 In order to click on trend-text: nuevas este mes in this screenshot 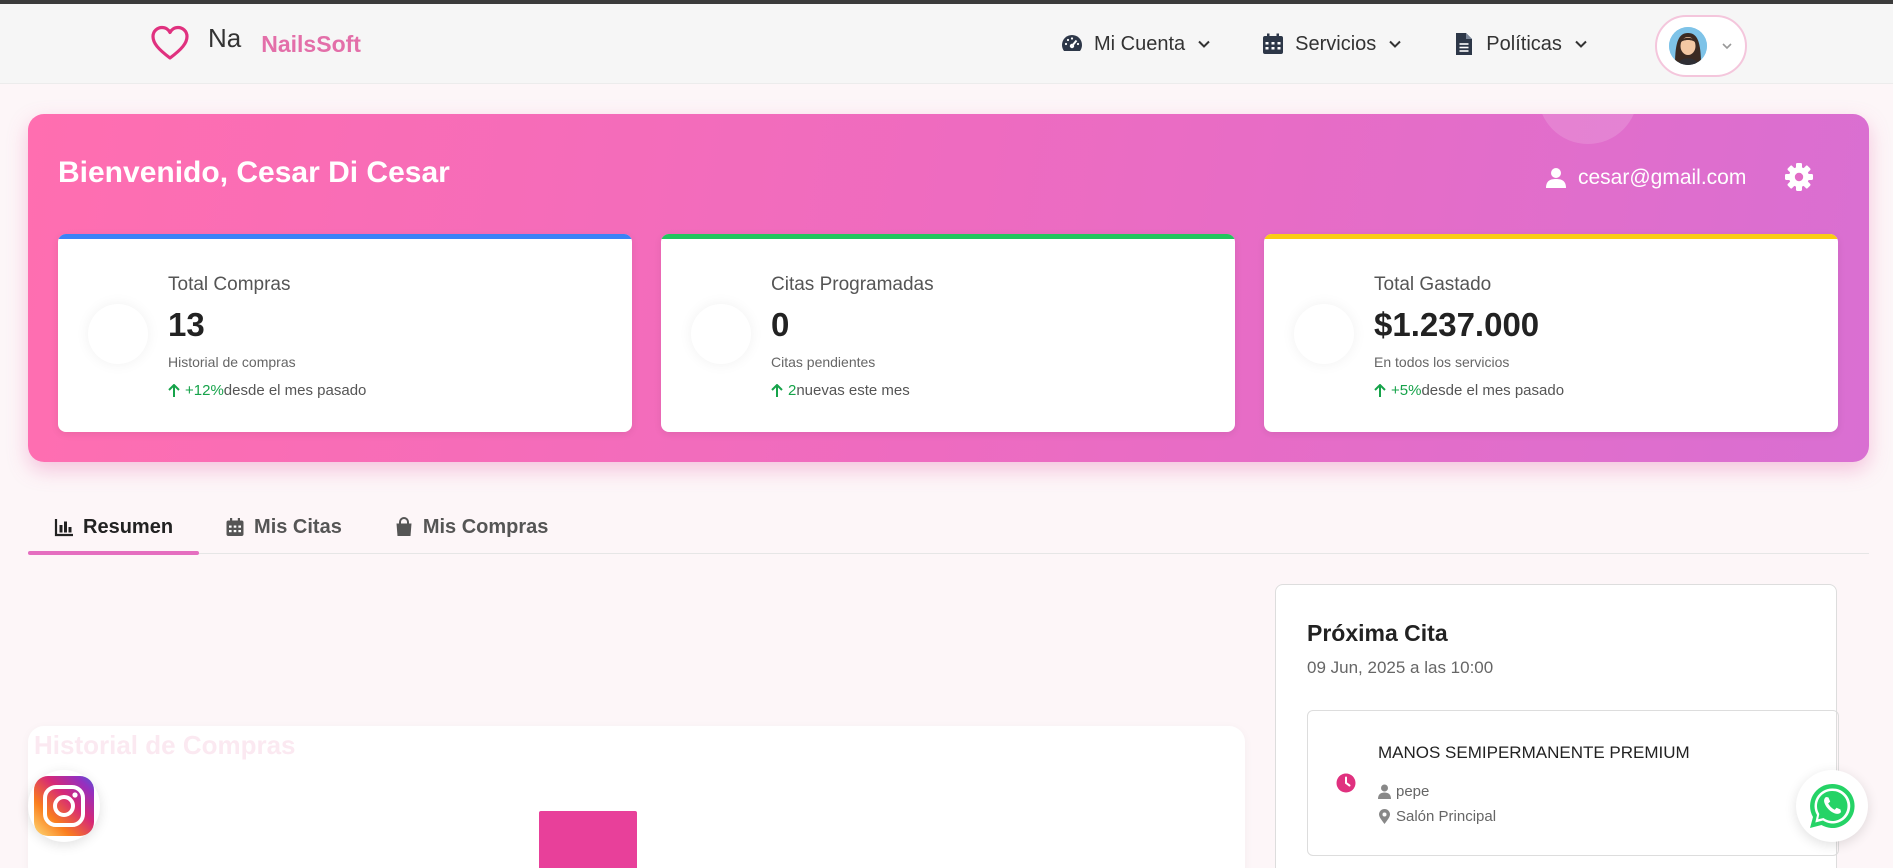, I will do `click(853, 390)`.